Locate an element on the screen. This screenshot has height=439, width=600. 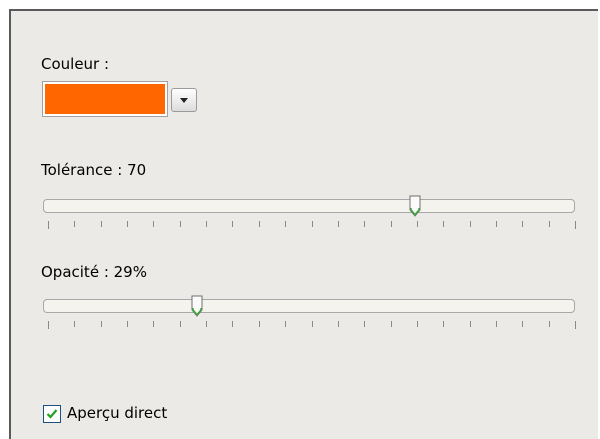
opacity-slider is located at coordinates (309, 315).